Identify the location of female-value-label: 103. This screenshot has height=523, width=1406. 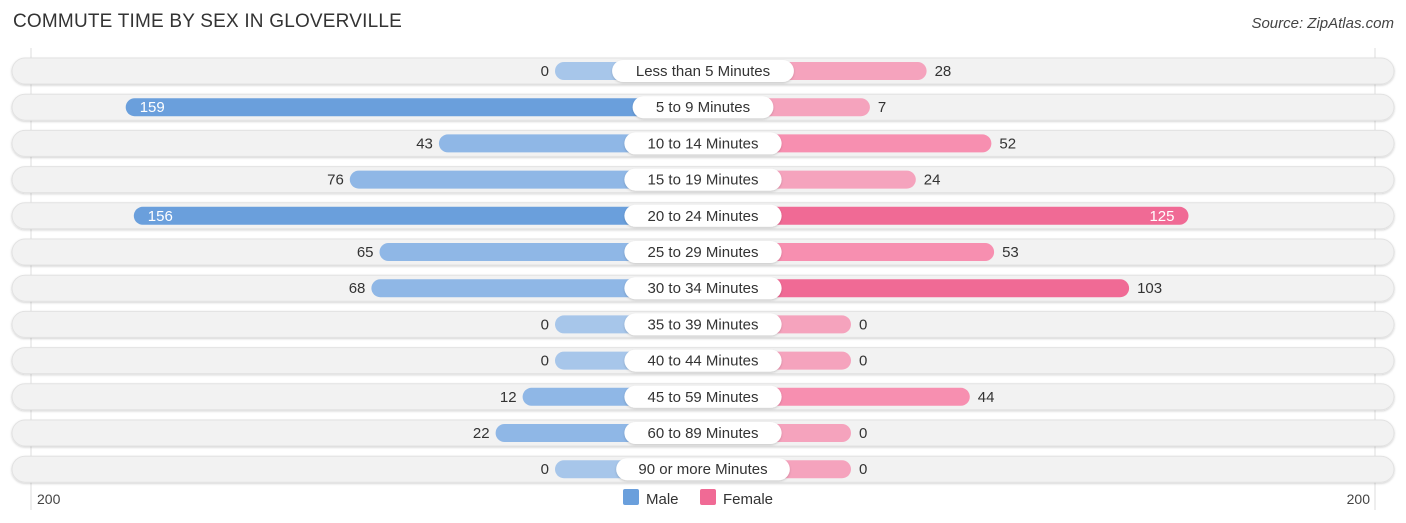
(1149, 288).